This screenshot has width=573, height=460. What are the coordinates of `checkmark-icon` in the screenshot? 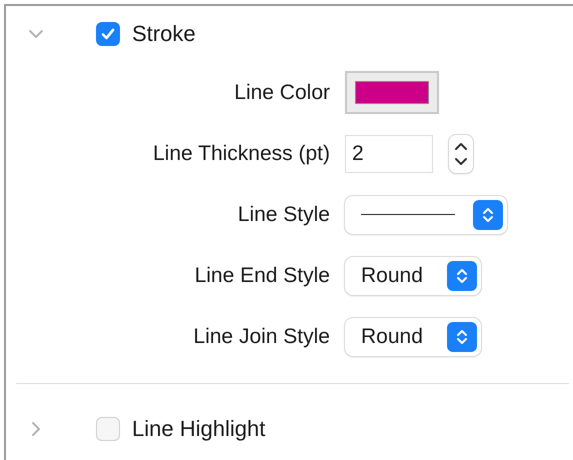 It's located at (108, 34).